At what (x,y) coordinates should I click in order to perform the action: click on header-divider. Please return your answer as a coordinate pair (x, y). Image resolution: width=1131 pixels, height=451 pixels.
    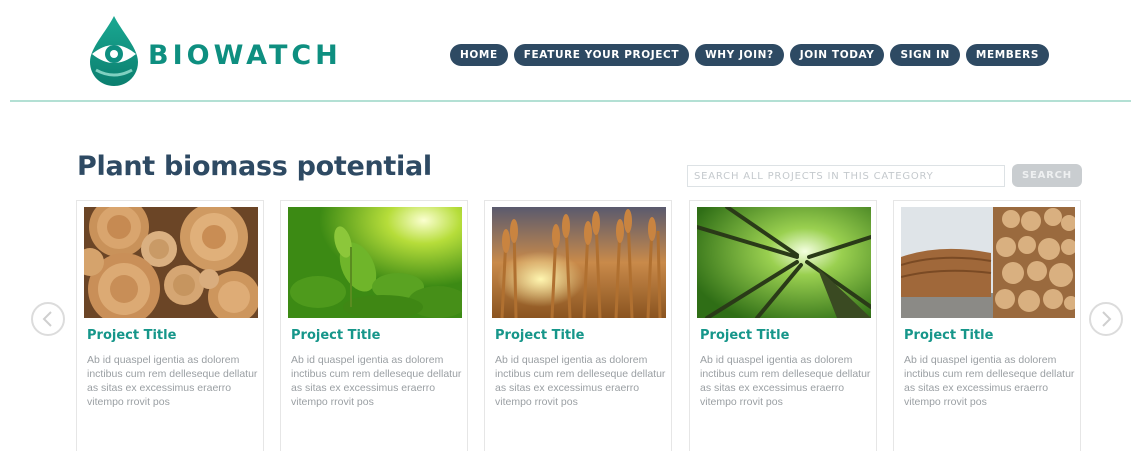
    Looking at the image, I should click on (570, 101).